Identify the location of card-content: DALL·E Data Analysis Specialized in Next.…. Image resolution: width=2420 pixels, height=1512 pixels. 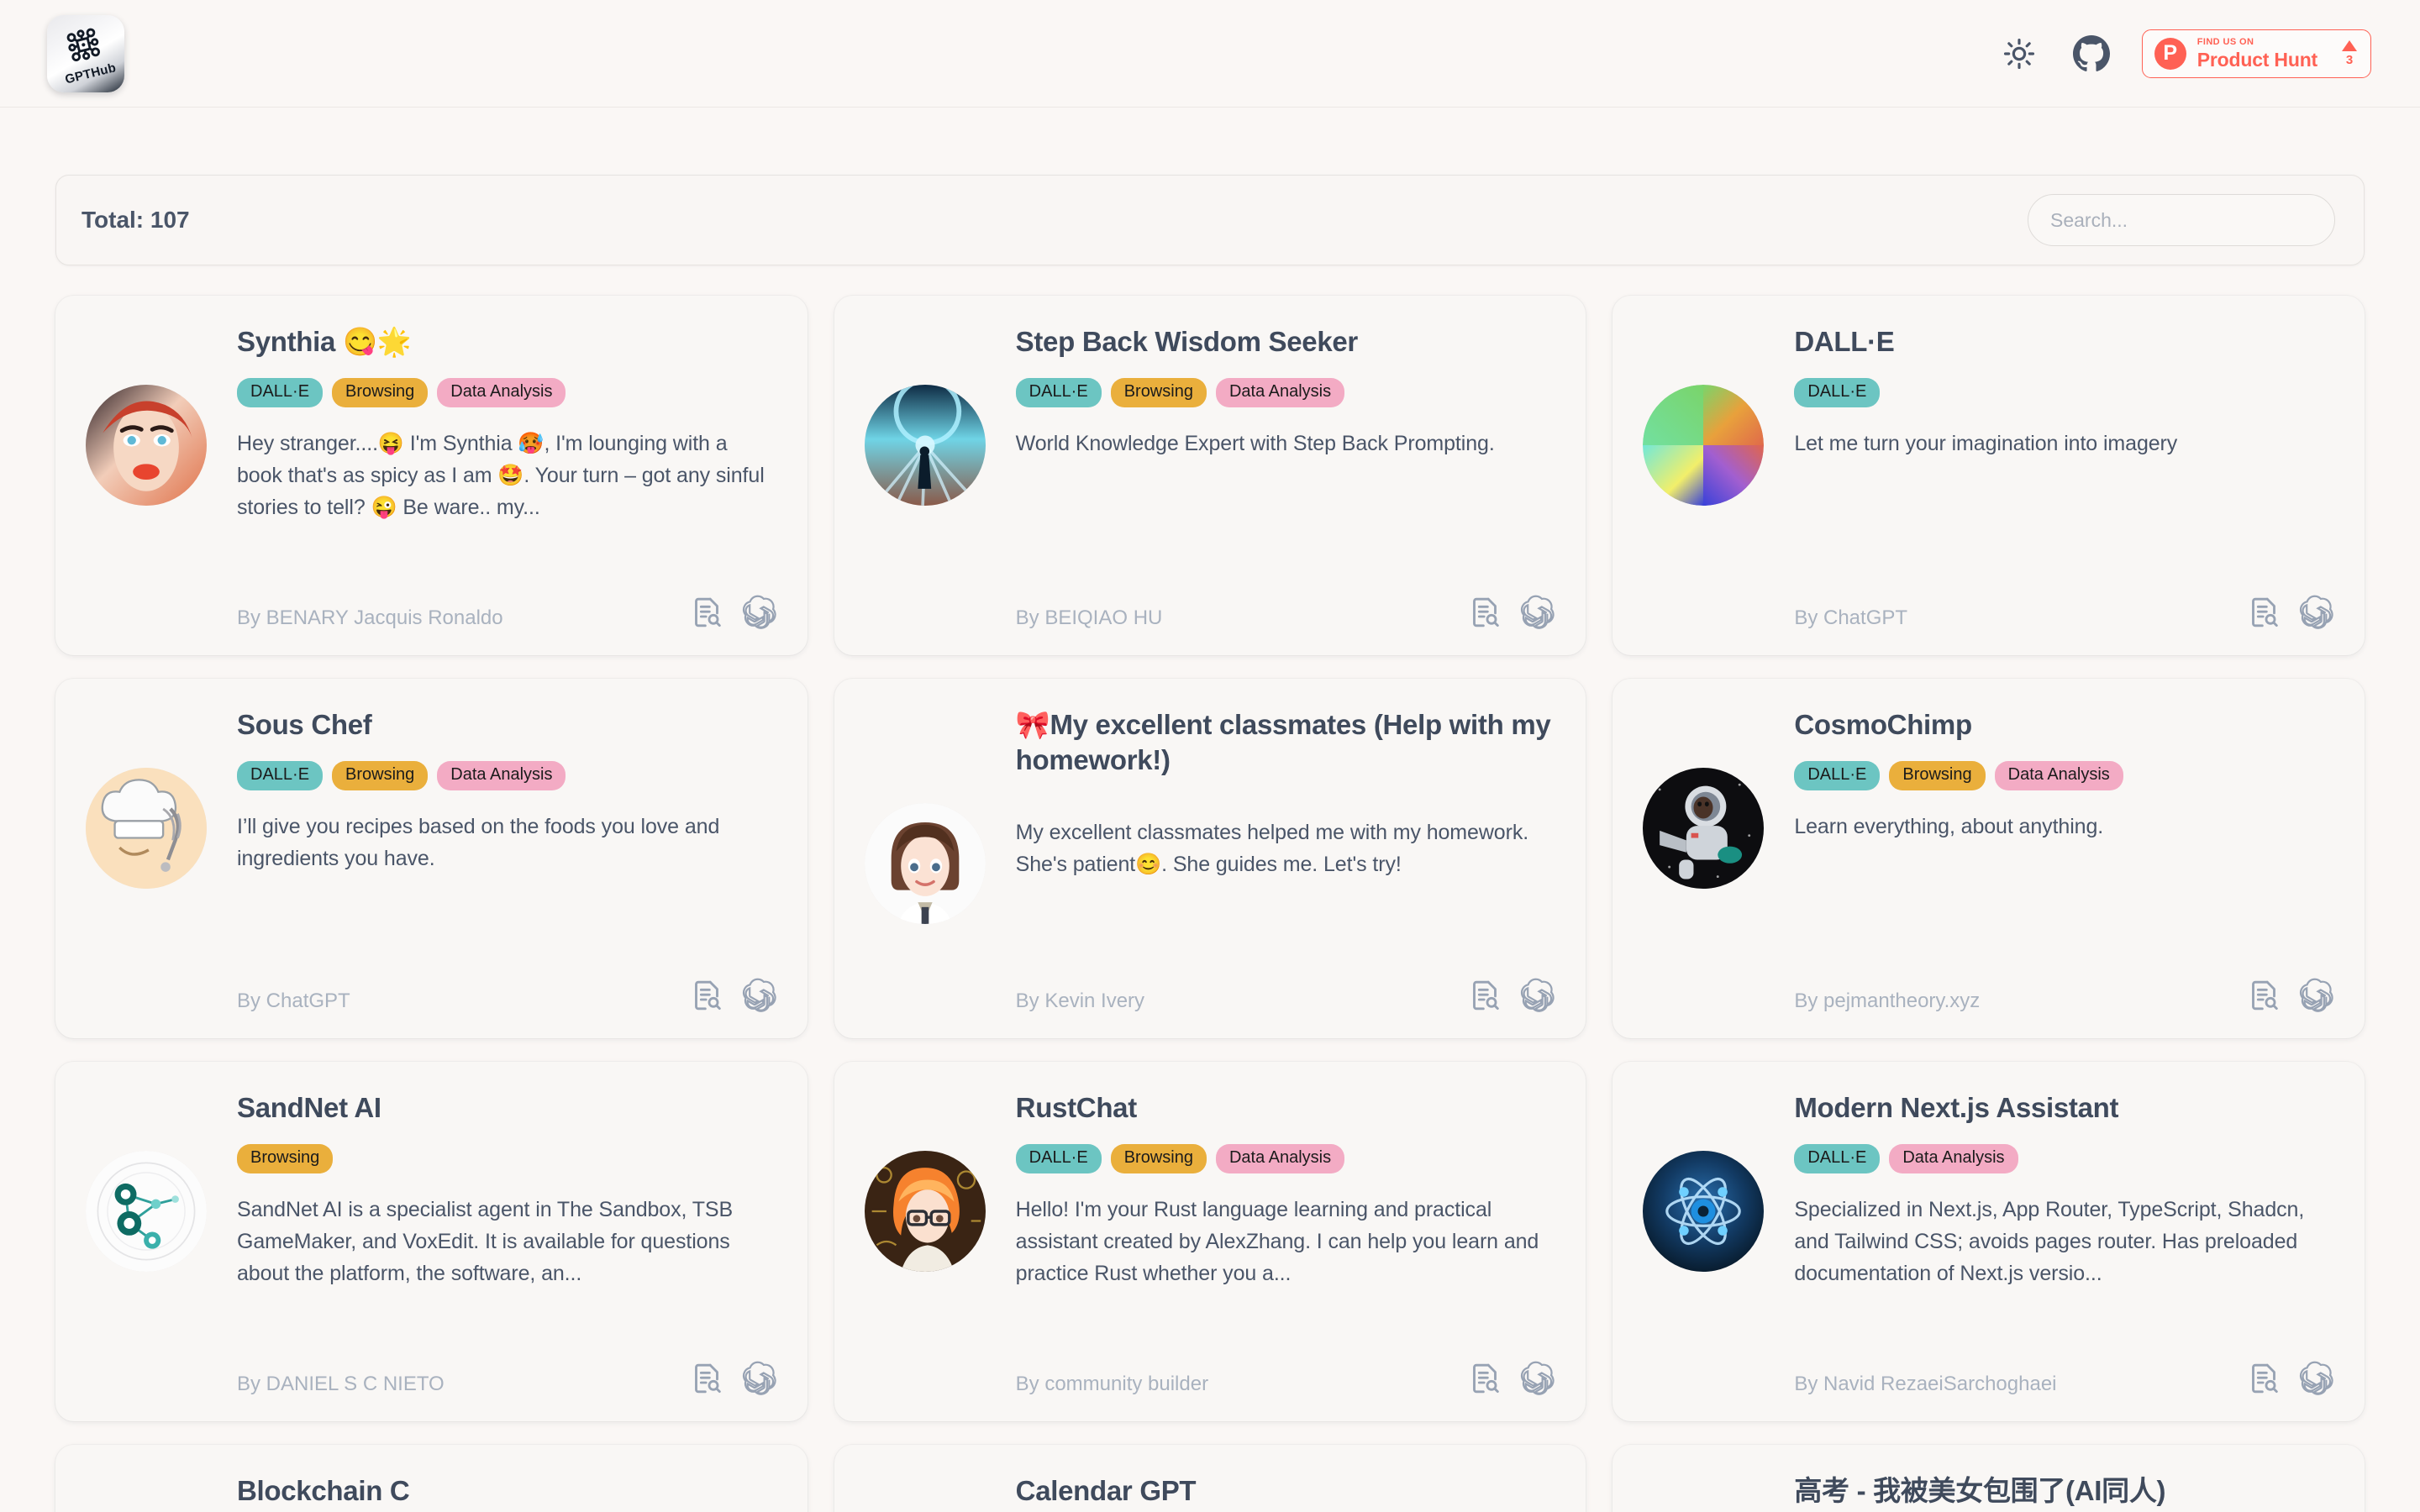
(2049, 1241).